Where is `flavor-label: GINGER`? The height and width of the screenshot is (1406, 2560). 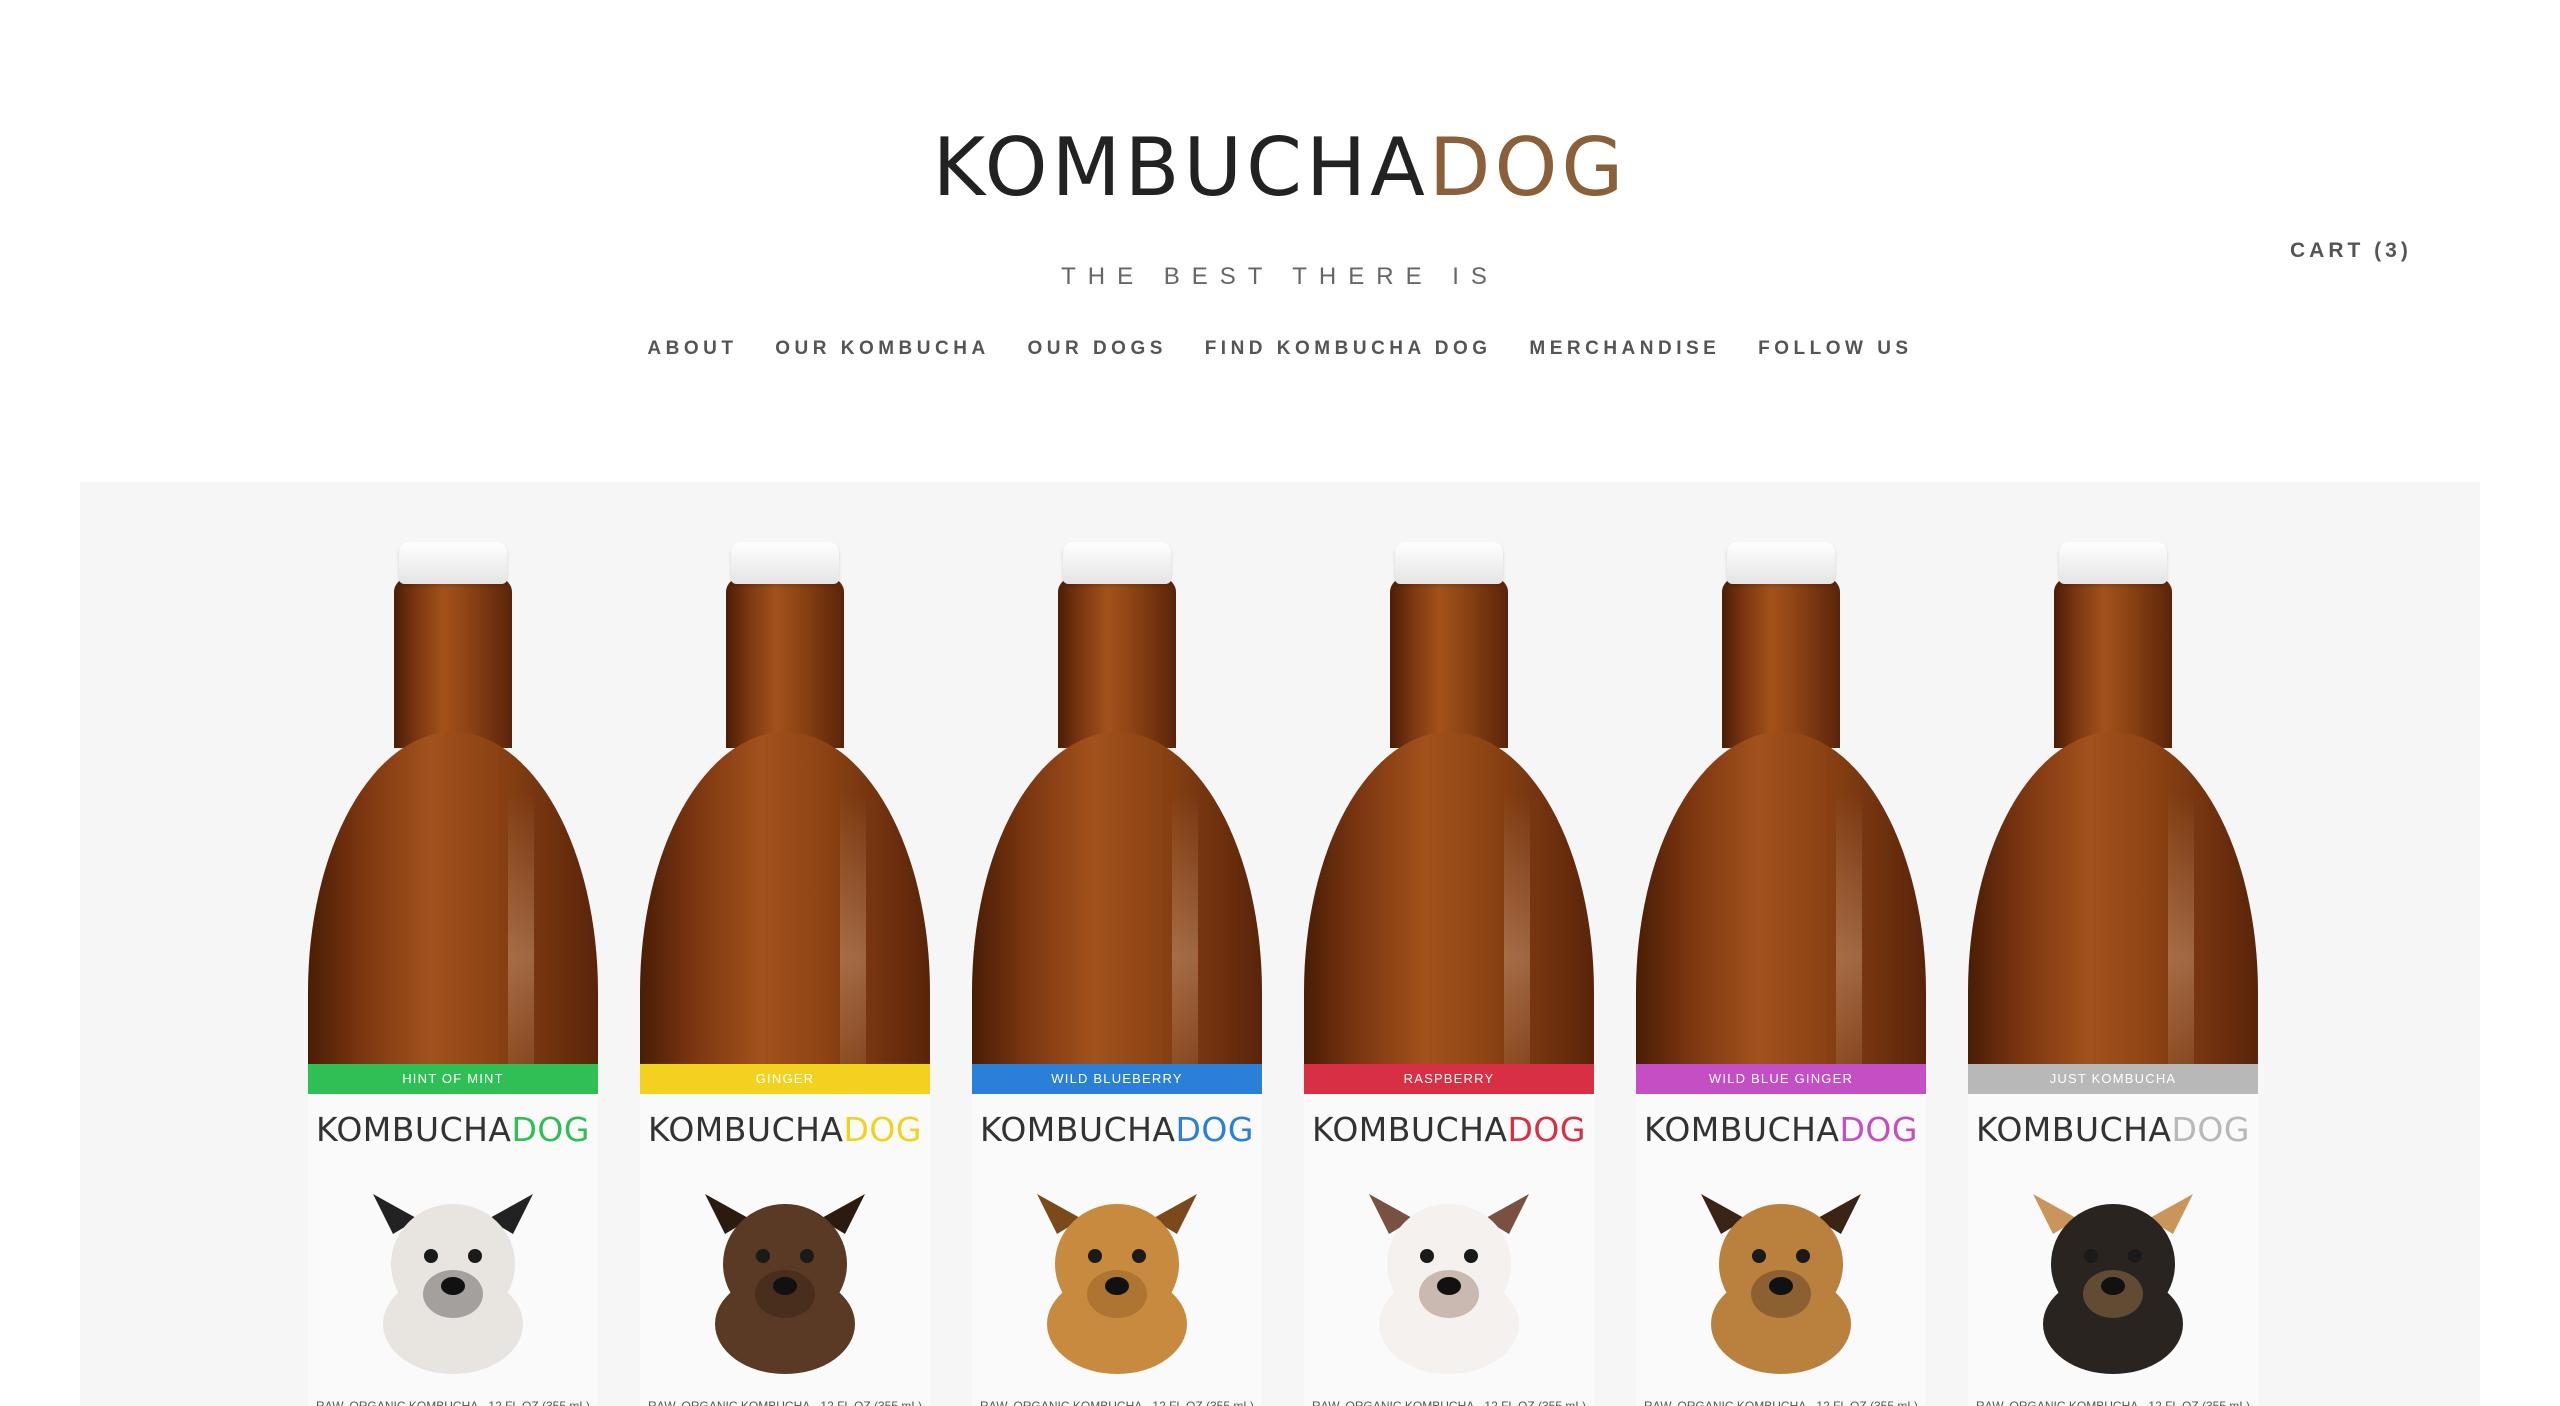
flavor-label: GINGER is located at coordinates (785, 1078).